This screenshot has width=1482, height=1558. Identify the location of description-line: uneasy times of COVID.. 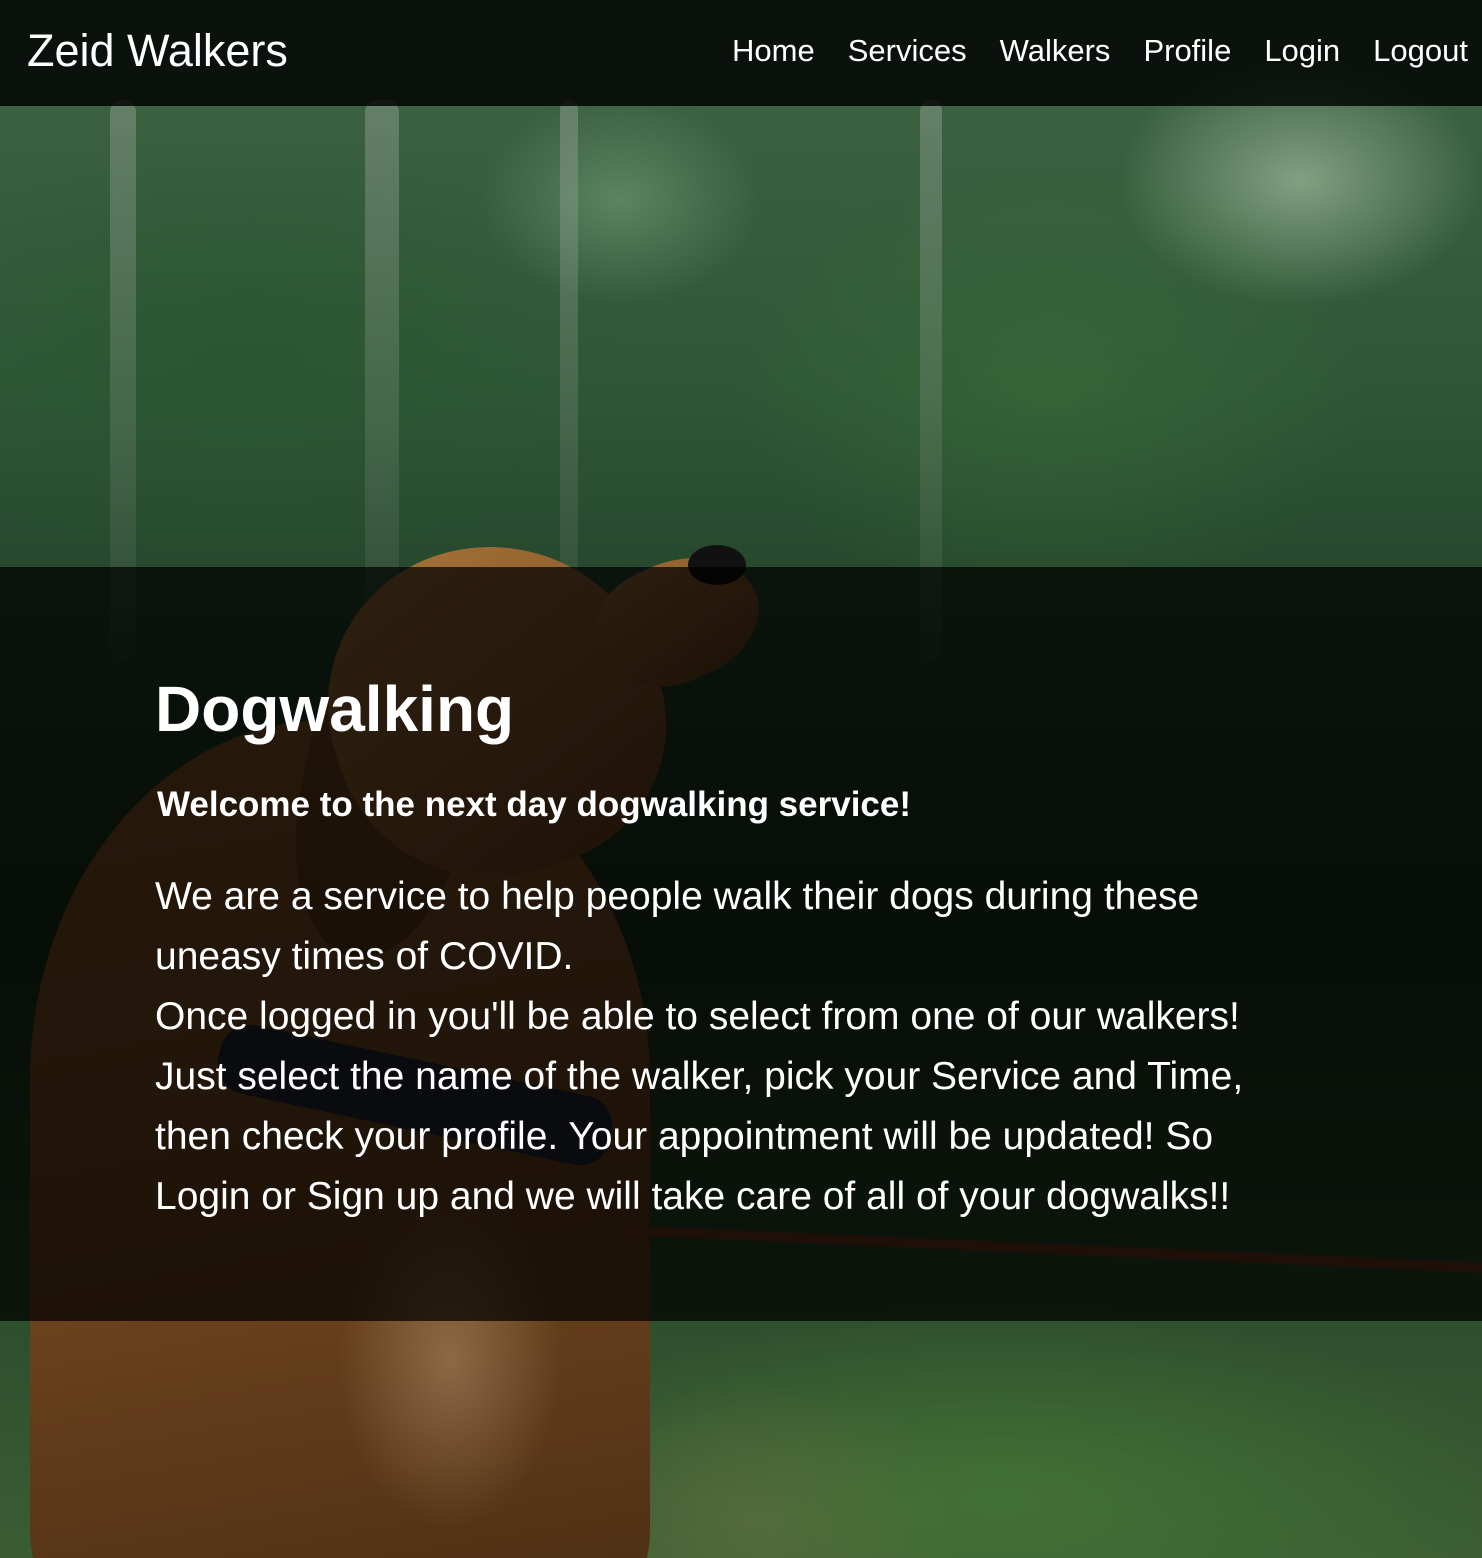
(364, 956).